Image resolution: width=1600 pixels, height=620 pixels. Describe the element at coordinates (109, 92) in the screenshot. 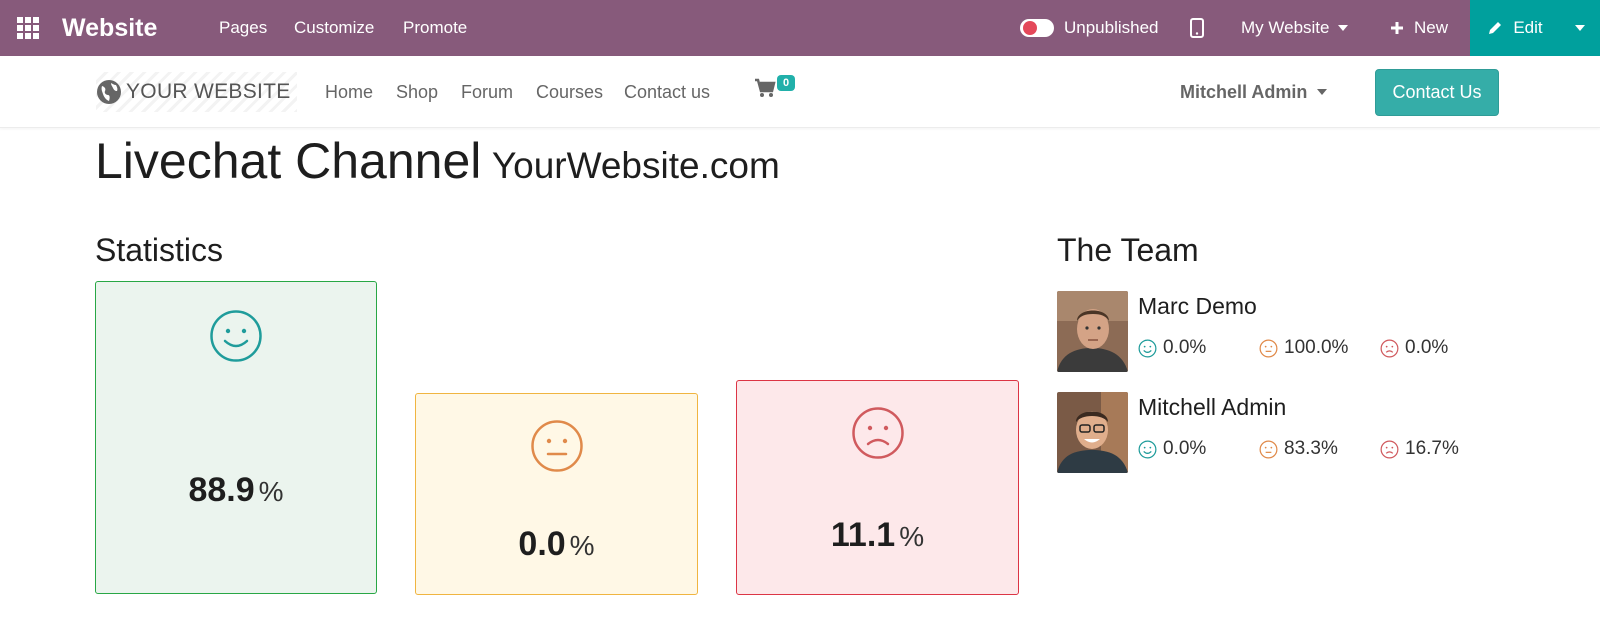

I see `globe-icon` at that location.